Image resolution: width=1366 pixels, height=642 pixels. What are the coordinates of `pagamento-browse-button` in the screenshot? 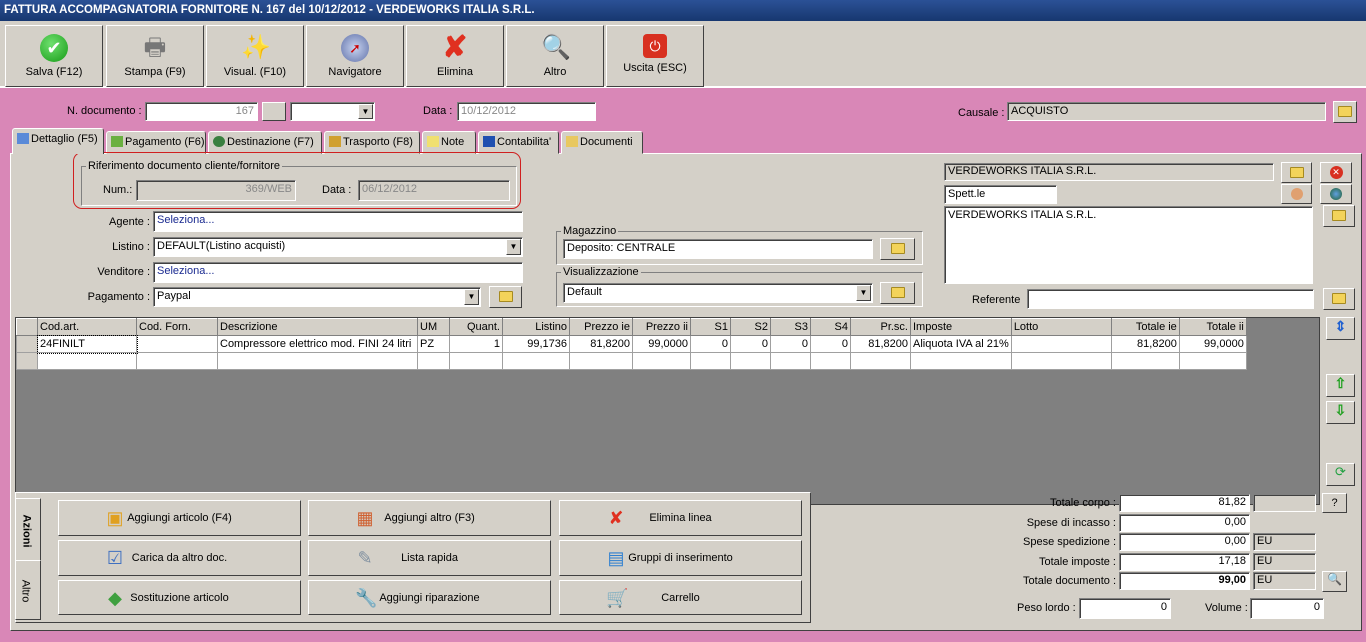 It's located at (505, 297).